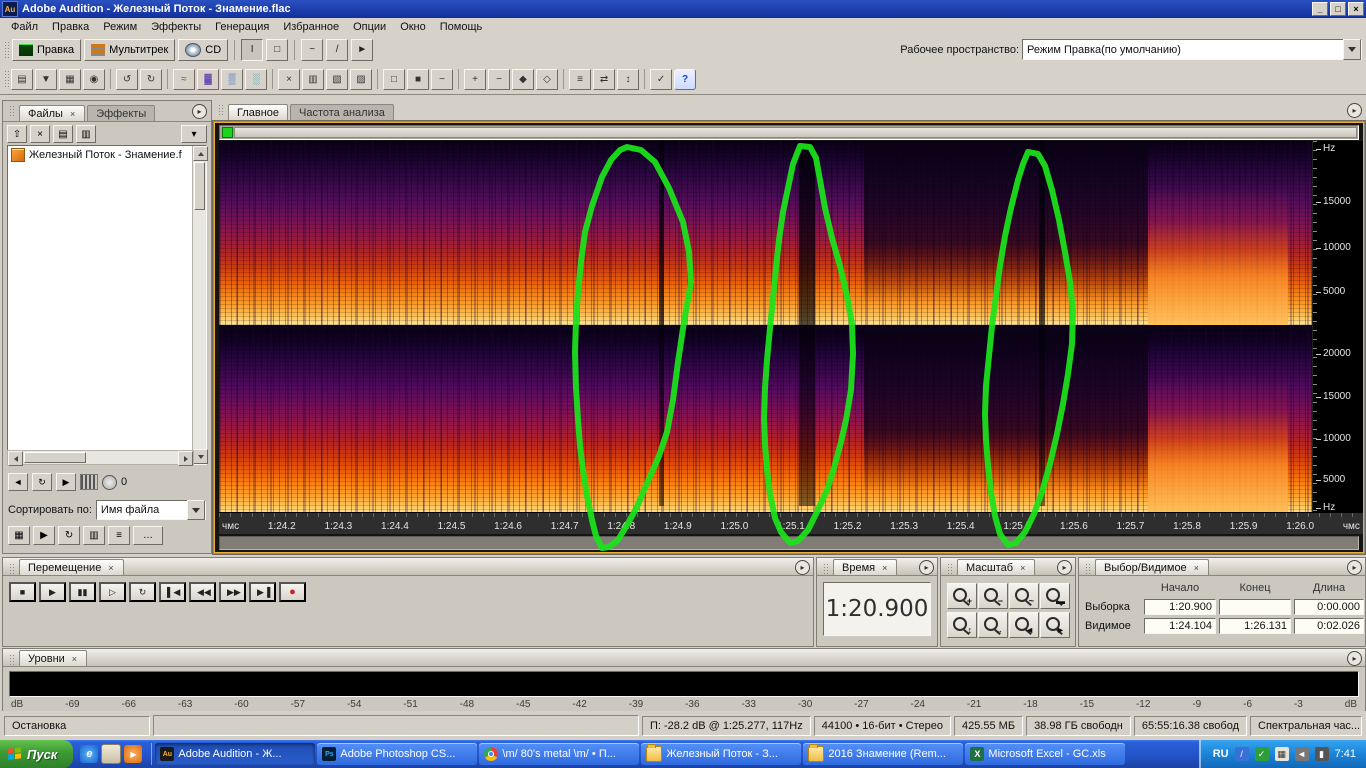 The height and width of the screenshot is (768, 1366). What do you see at coordinates (1024, 596) in the screenshot?
I see `zoom-to-selection-button: ~` at bounding box center [1024, 596].